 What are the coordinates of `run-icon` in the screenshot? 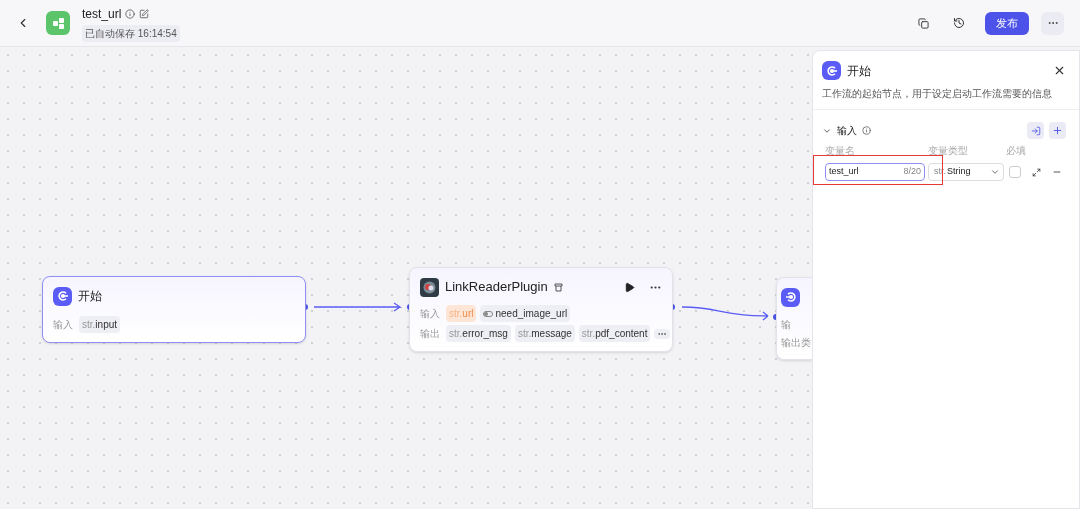 It's located at (629, 287).